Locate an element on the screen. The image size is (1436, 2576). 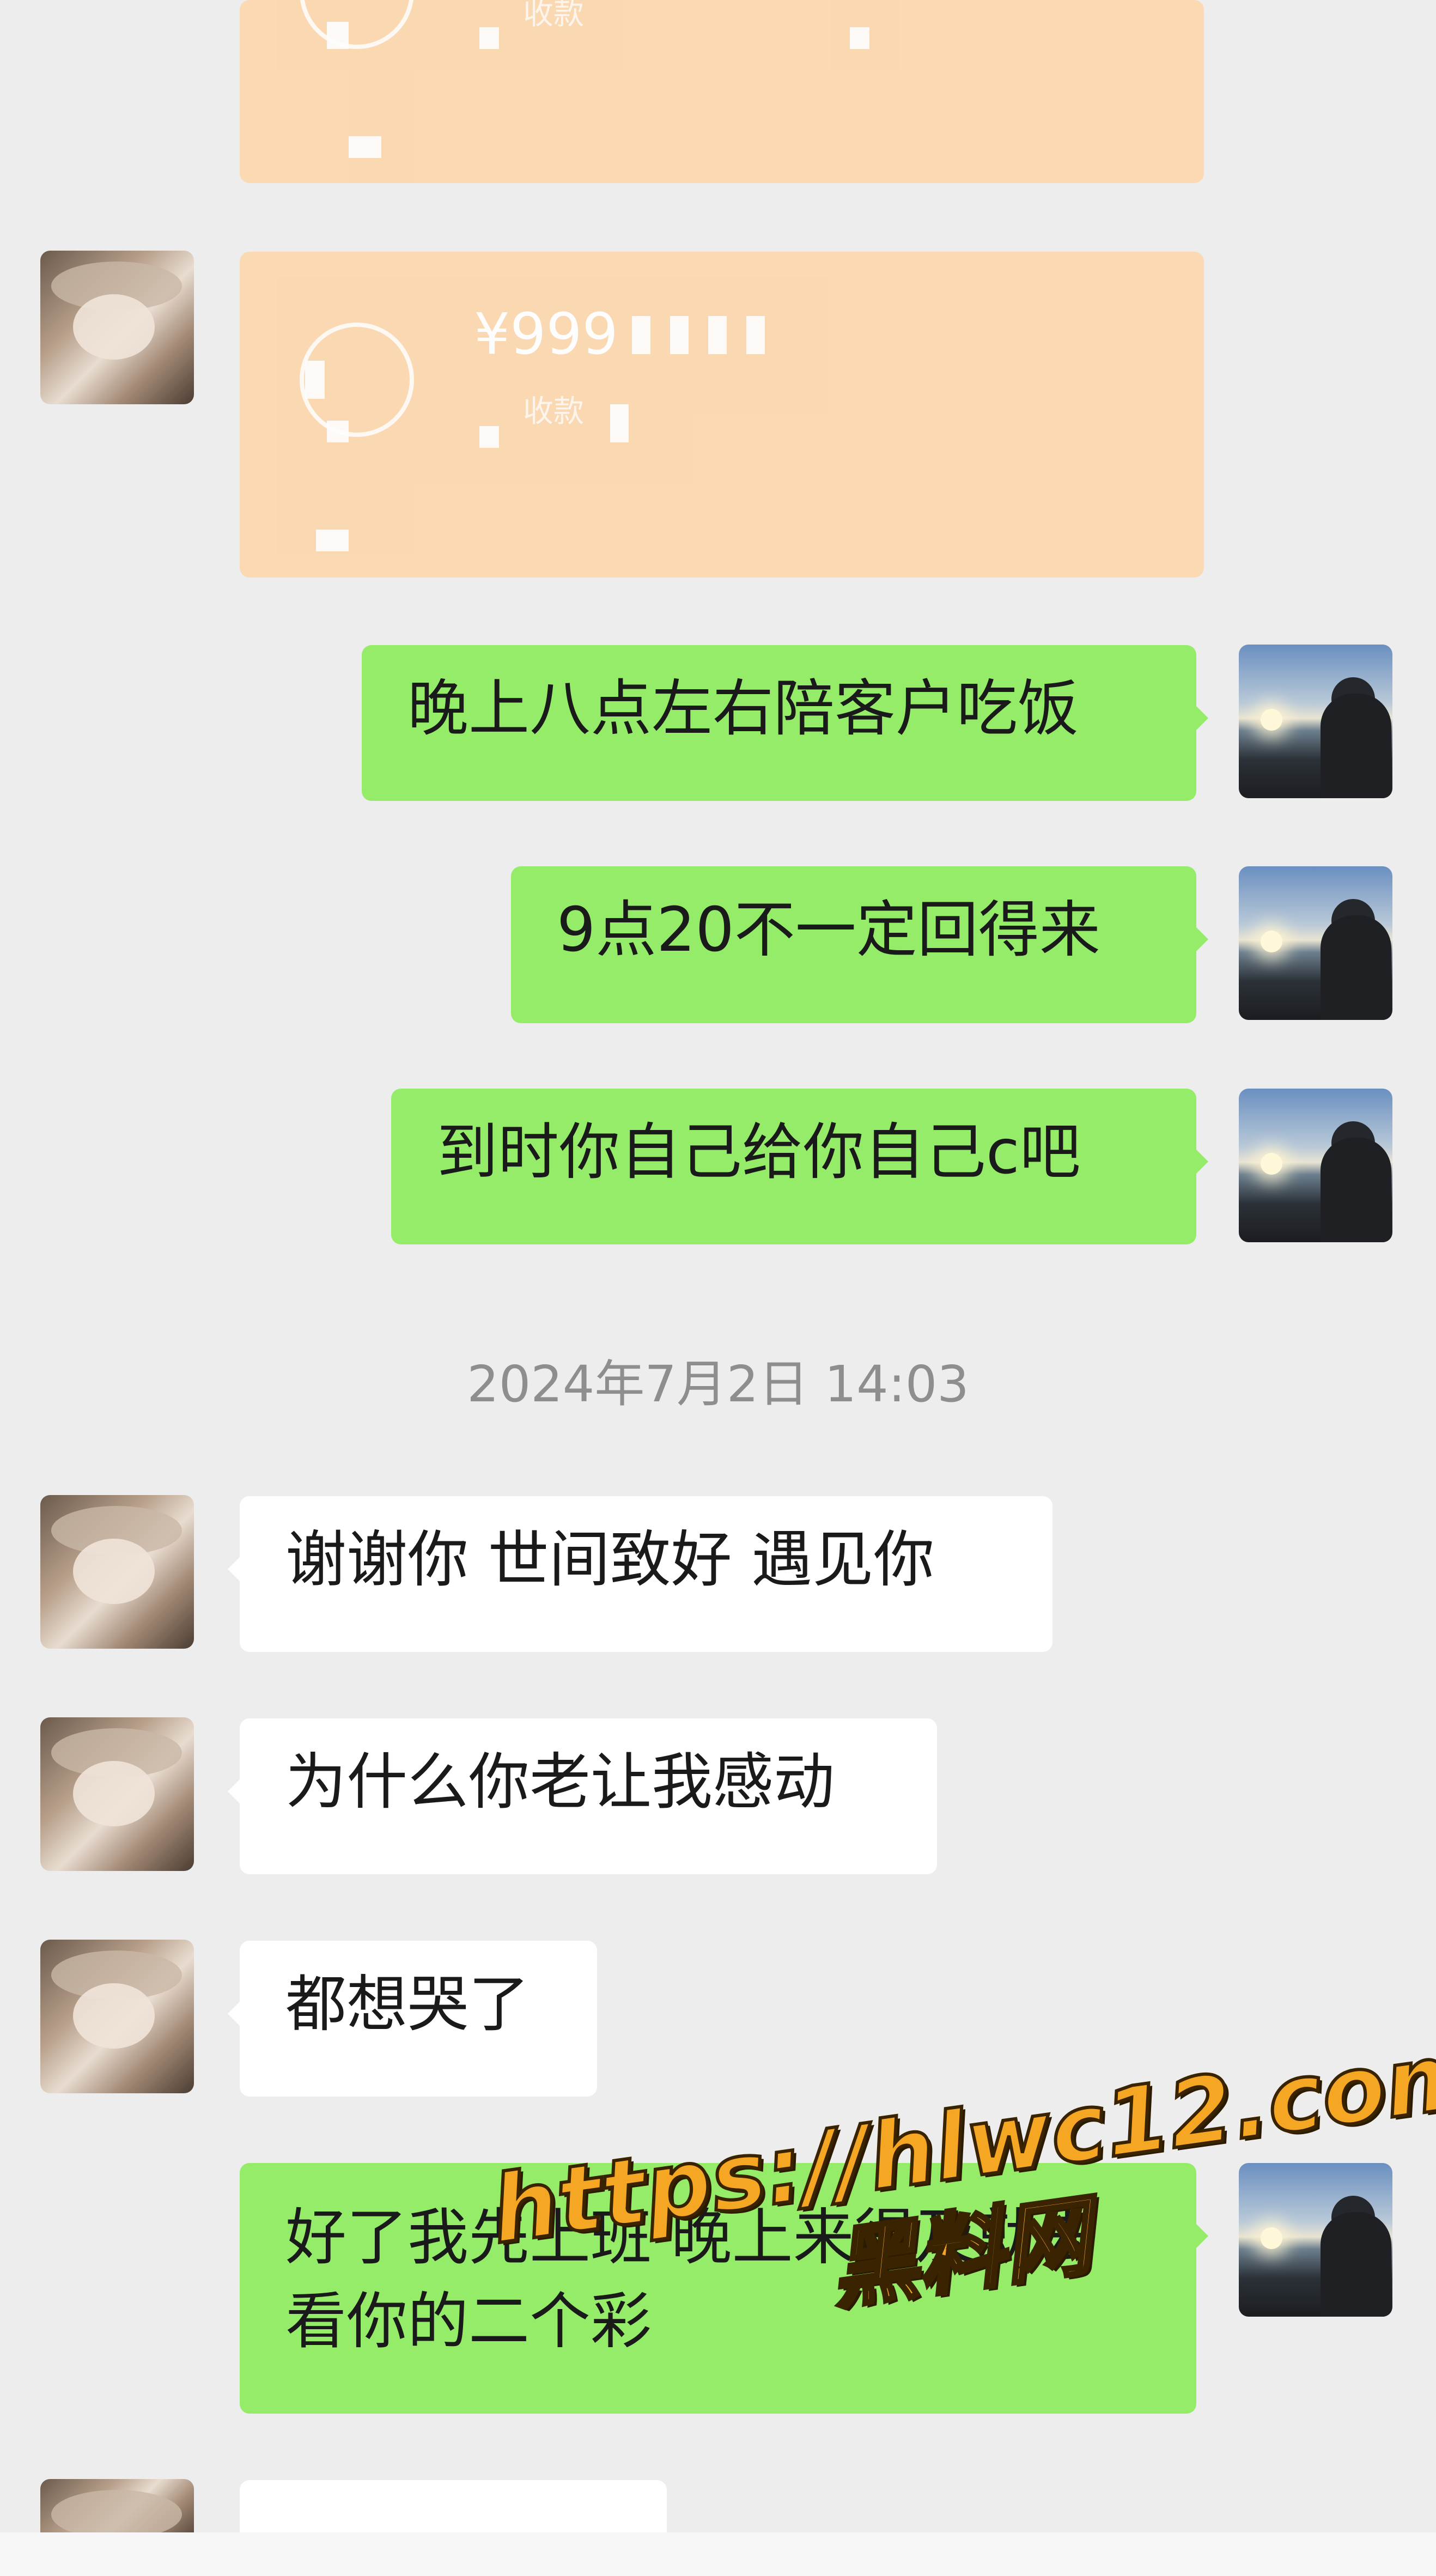
sent-message-bubble: 晚上八点左右陪客户吃饭 is located at coordinates (785, 723).